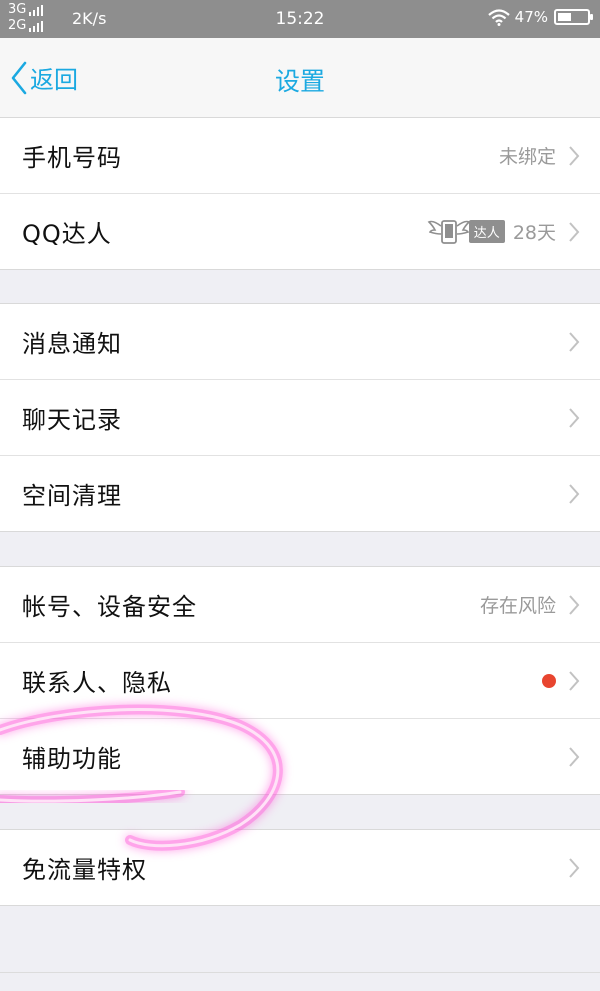 This screenshot has height=991, width=600. I want to click on settings-item-storage-cleanup: 空间清理, so click(300, 493).